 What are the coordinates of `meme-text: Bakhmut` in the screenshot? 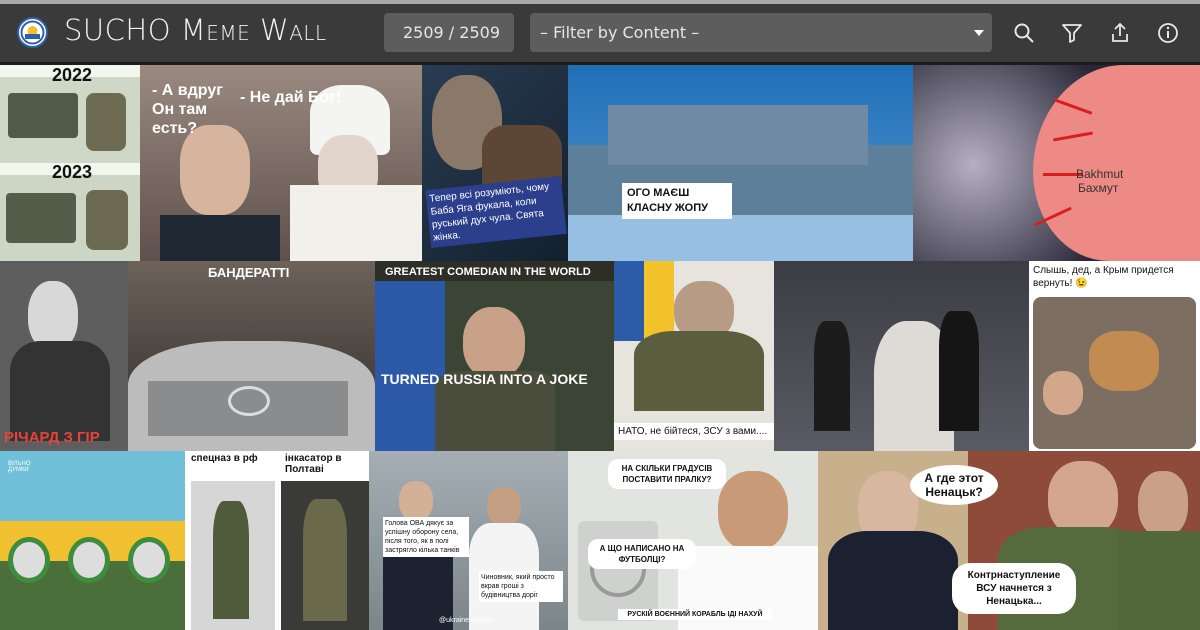 It's located at (1100, 174).